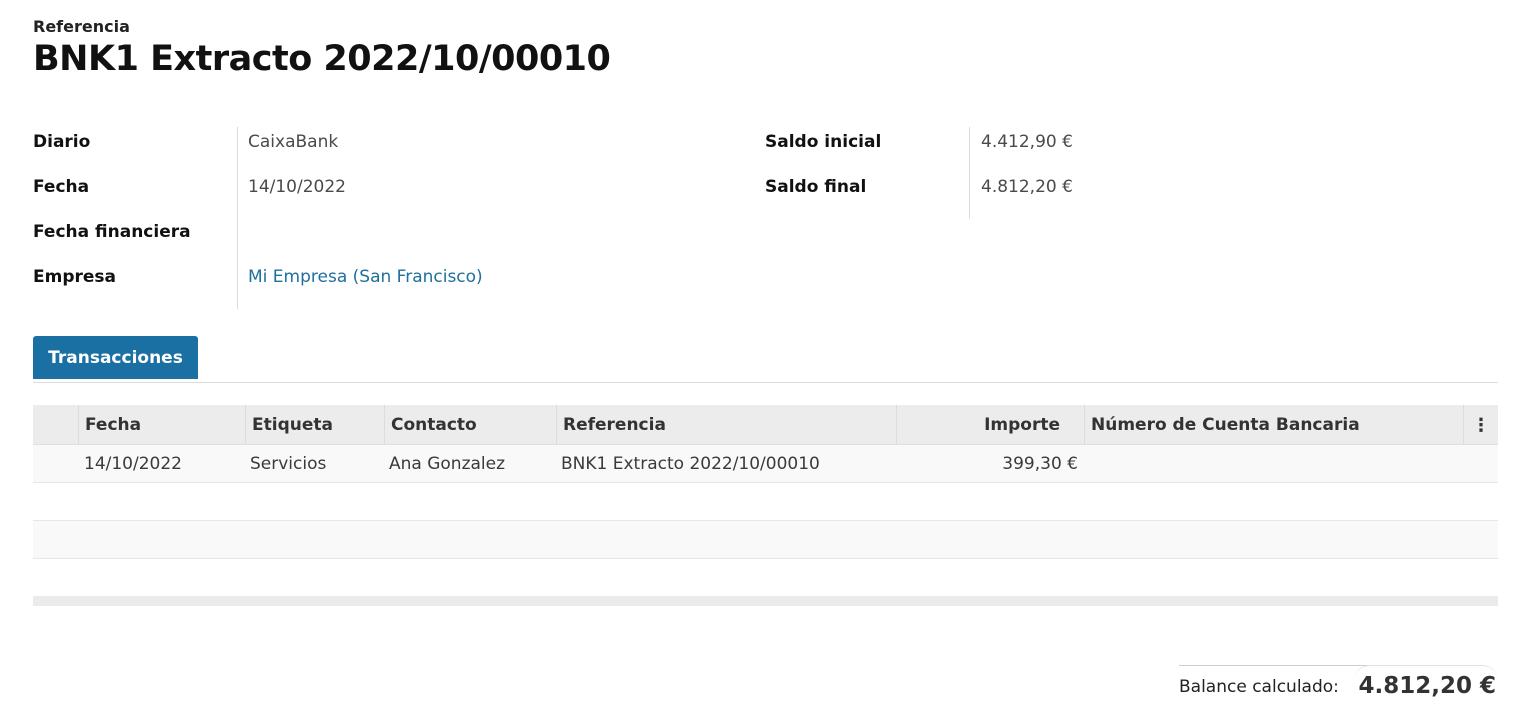  I want to click on field-label-fecha-financiera: Fecha financiera, so click(112, 232).